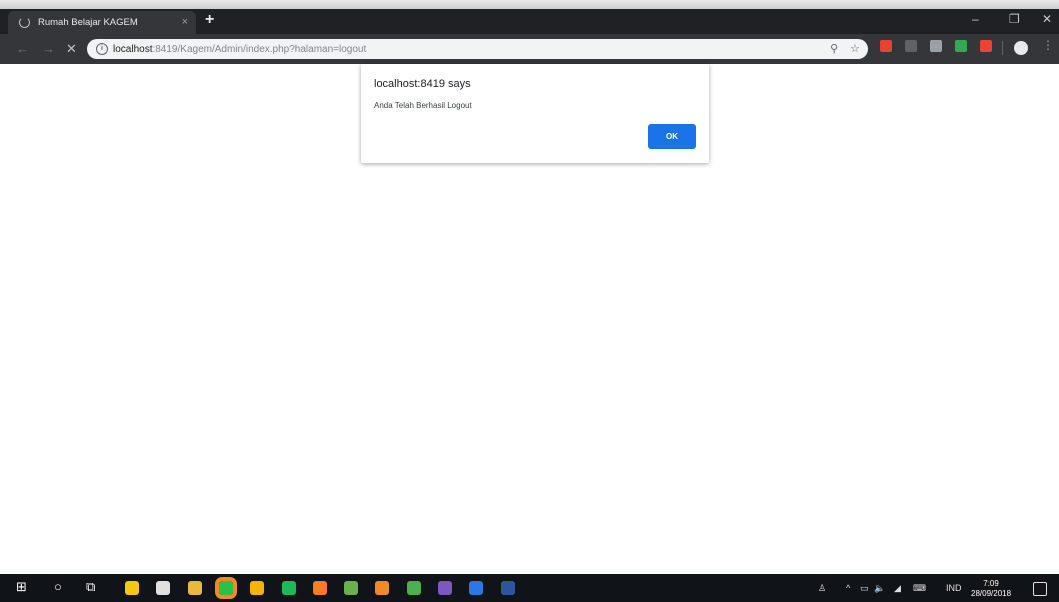 This screenshot has width=1059, height=602. Describe the element at coordinates (529, 21) in the screenshot. I see `tab-strip: Rumah Belajar KAGEM × + – ❐ ✕` at that location.